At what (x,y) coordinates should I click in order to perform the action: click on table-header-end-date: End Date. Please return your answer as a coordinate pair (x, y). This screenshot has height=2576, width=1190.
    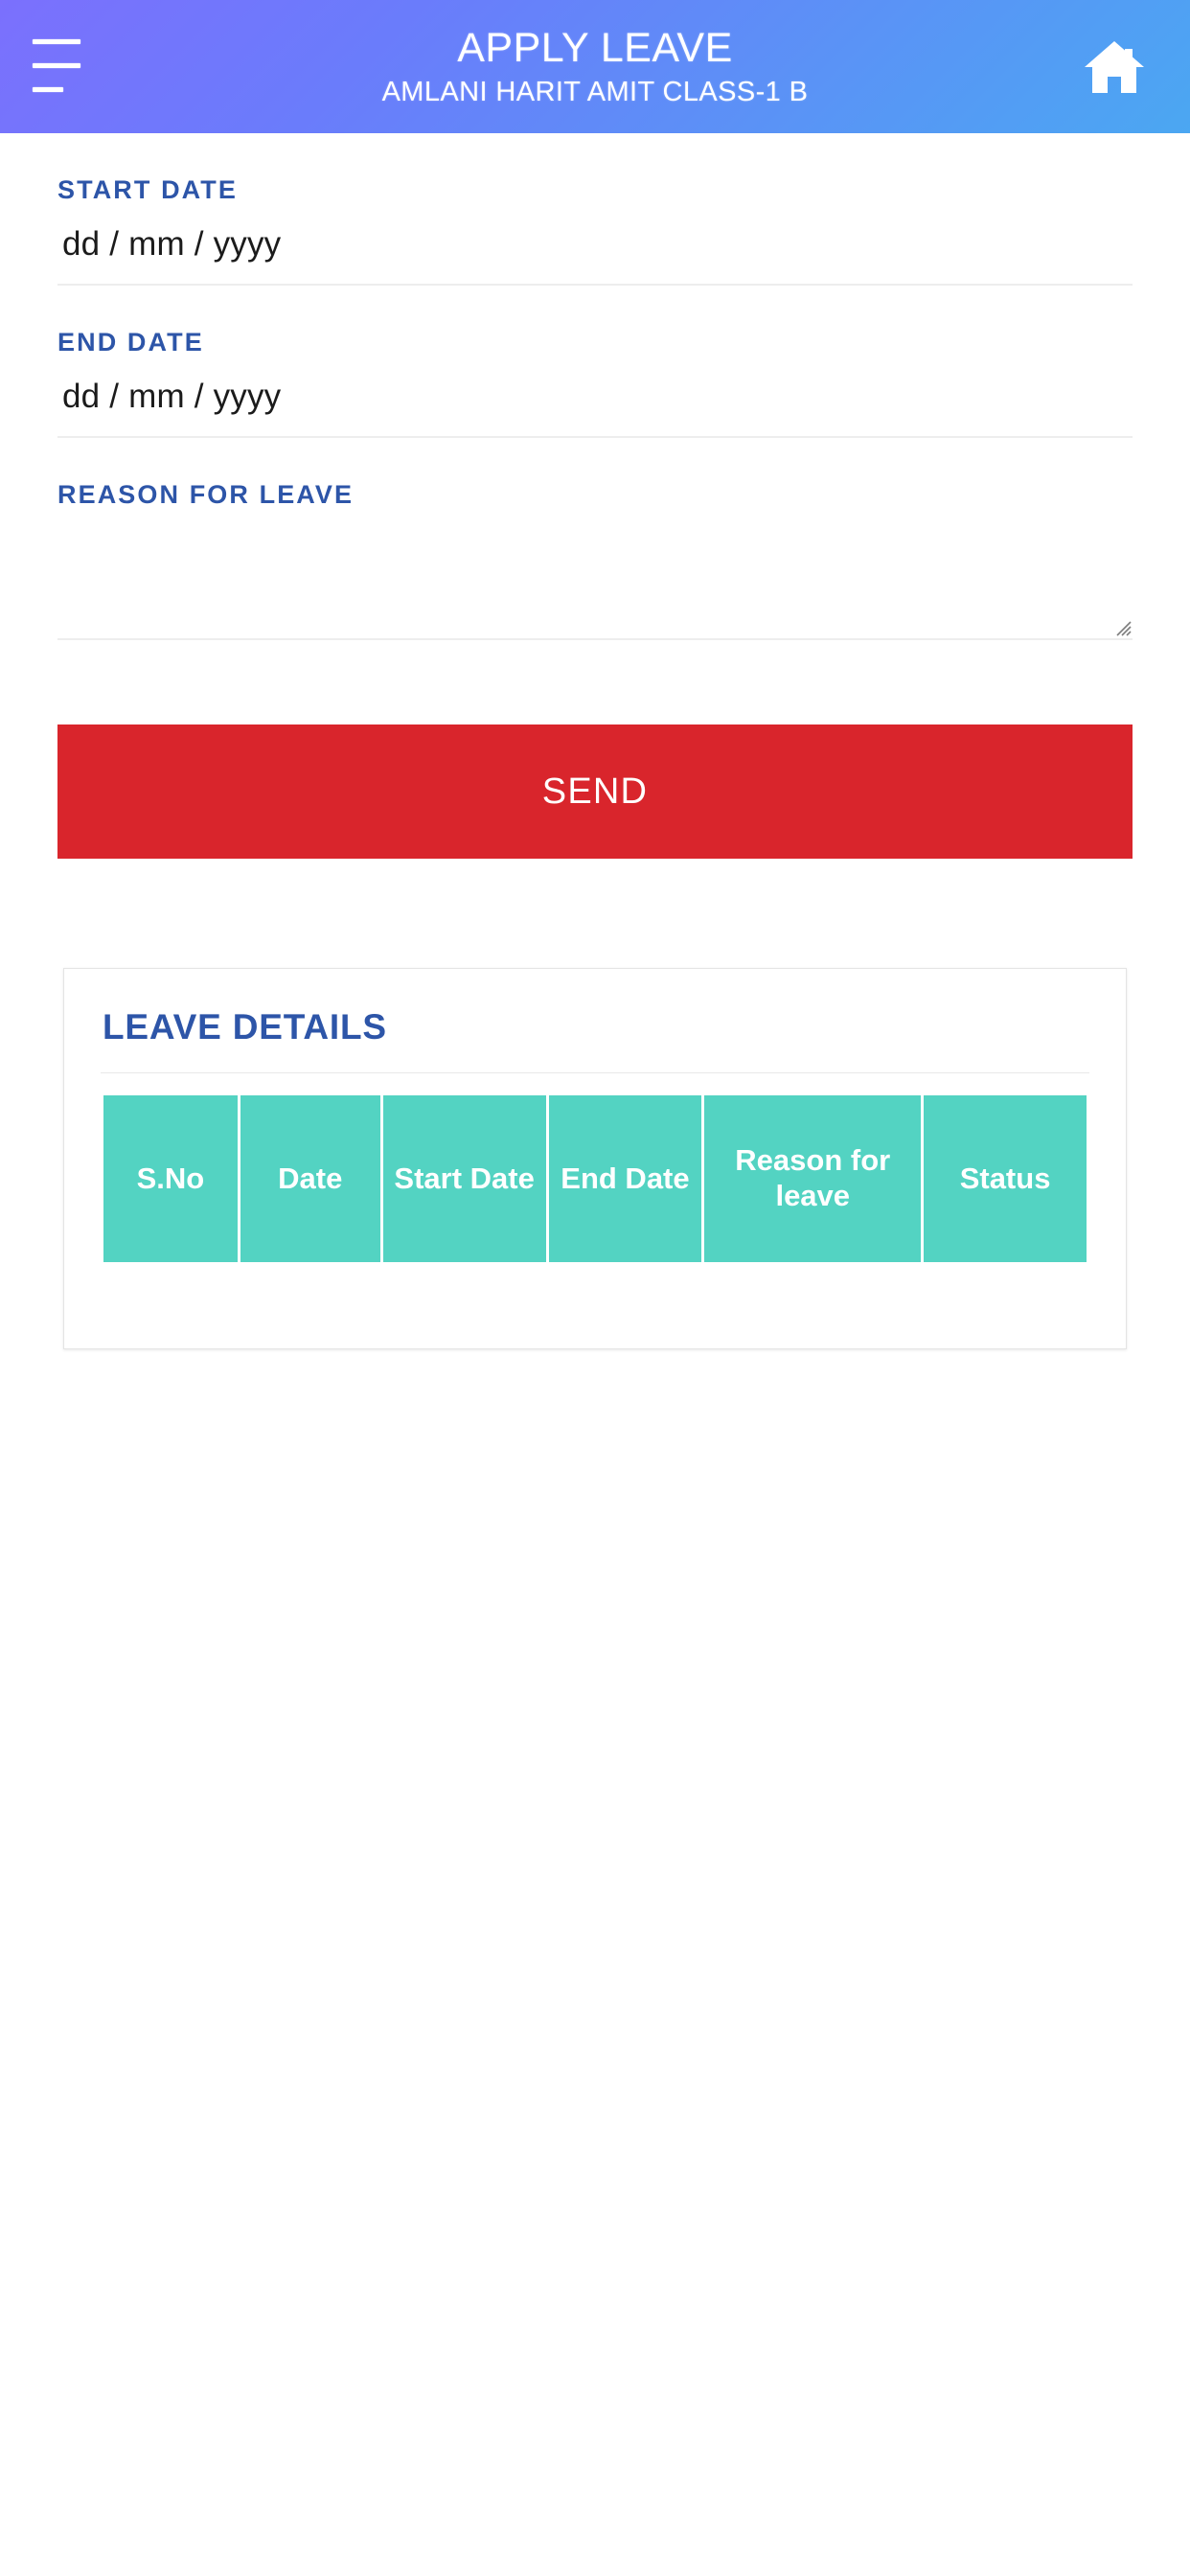
    Looking at the image, I should click on (625, 1178).